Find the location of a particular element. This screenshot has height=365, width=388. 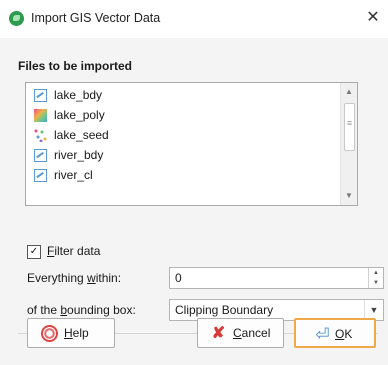

list-item: lake_bdy is located at coordinates (176, 96).